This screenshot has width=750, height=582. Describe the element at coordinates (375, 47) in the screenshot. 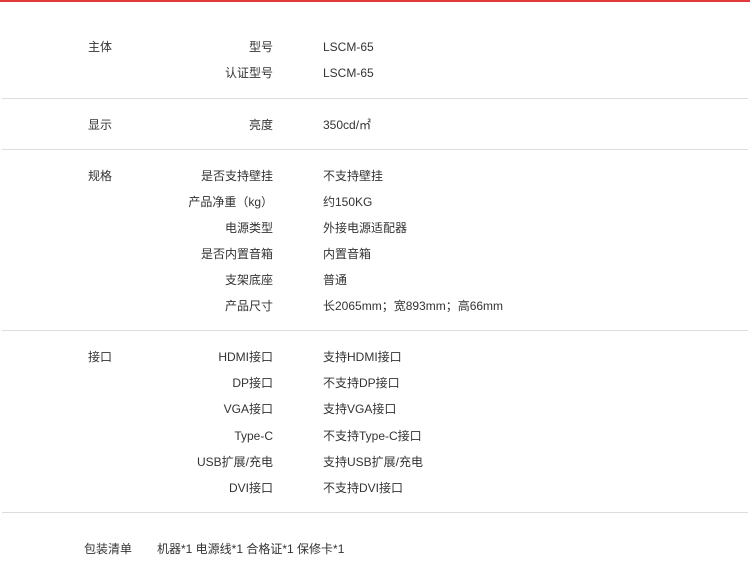

I see `spec-row: 型号 LSCM-65` at that location.